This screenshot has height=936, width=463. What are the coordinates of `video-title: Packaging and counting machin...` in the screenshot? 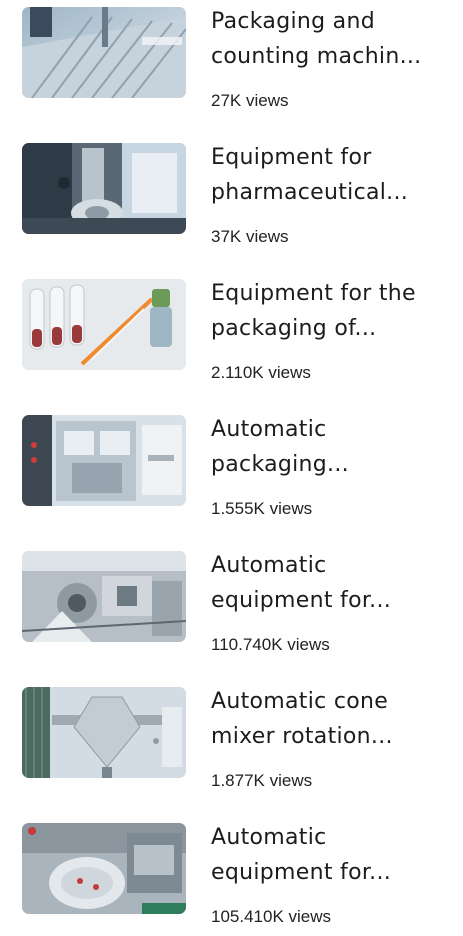 It's located at (331, 39).